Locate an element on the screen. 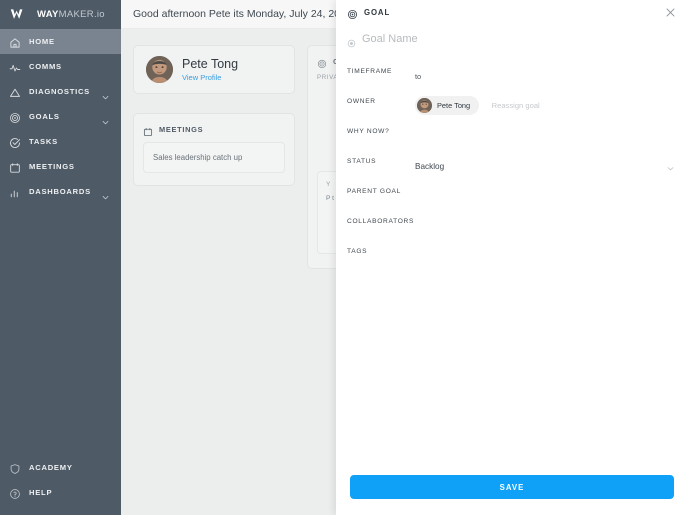 The image size is (688, 515). owner-name: Pete Tong is located at coordinates (454, 105).